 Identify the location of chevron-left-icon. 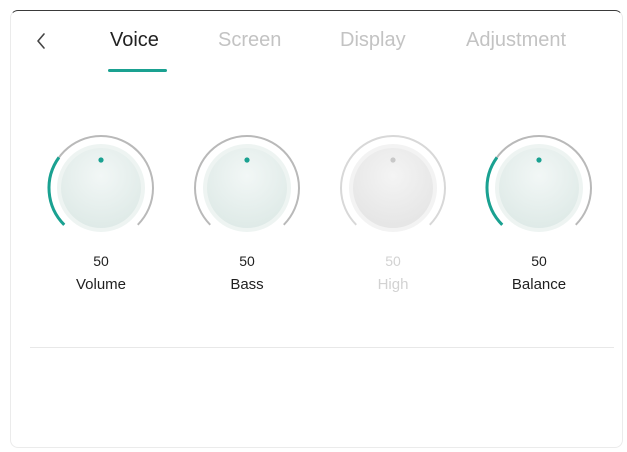
(41, 41).